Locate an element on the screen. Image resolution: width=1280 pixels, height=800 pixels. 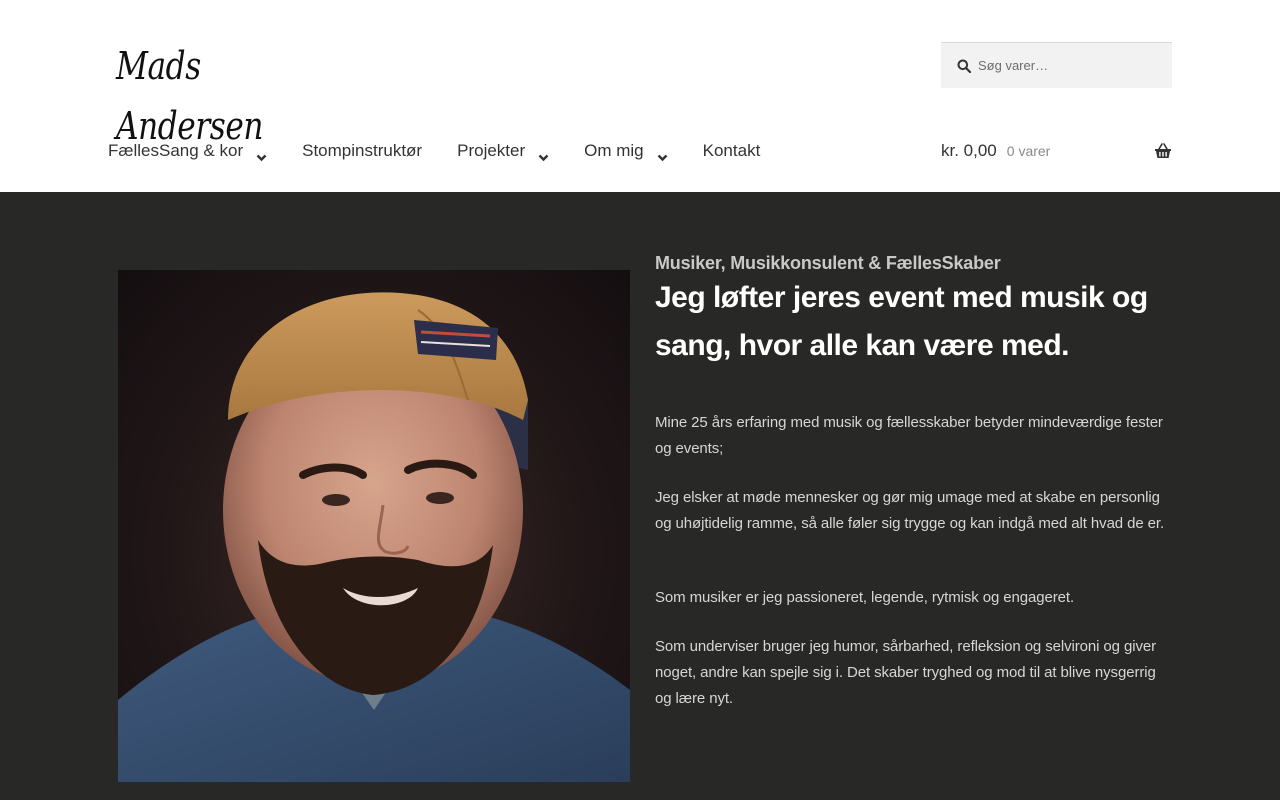
nav-item-label: FællesSang & kor is located at coordinates (176, 150).